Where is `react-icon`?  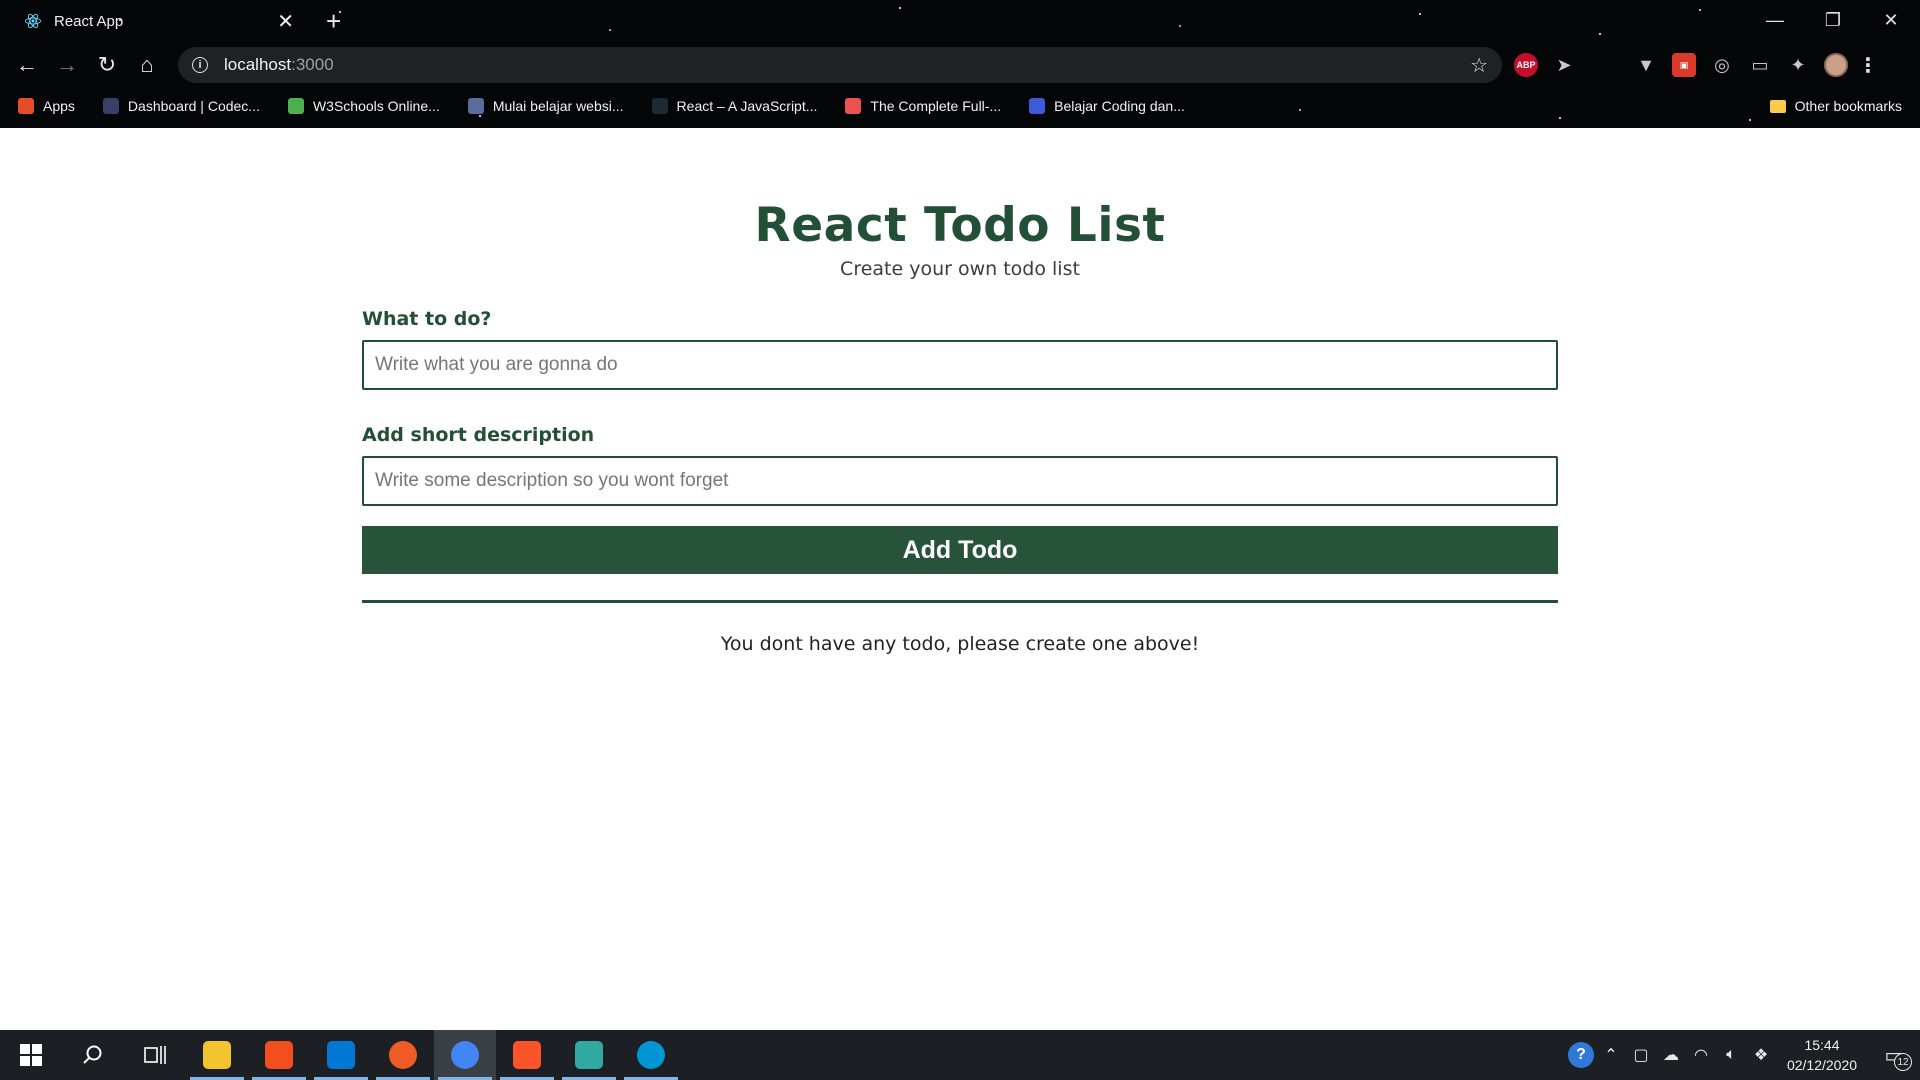
react-icon is located at coordinates (659, 106).